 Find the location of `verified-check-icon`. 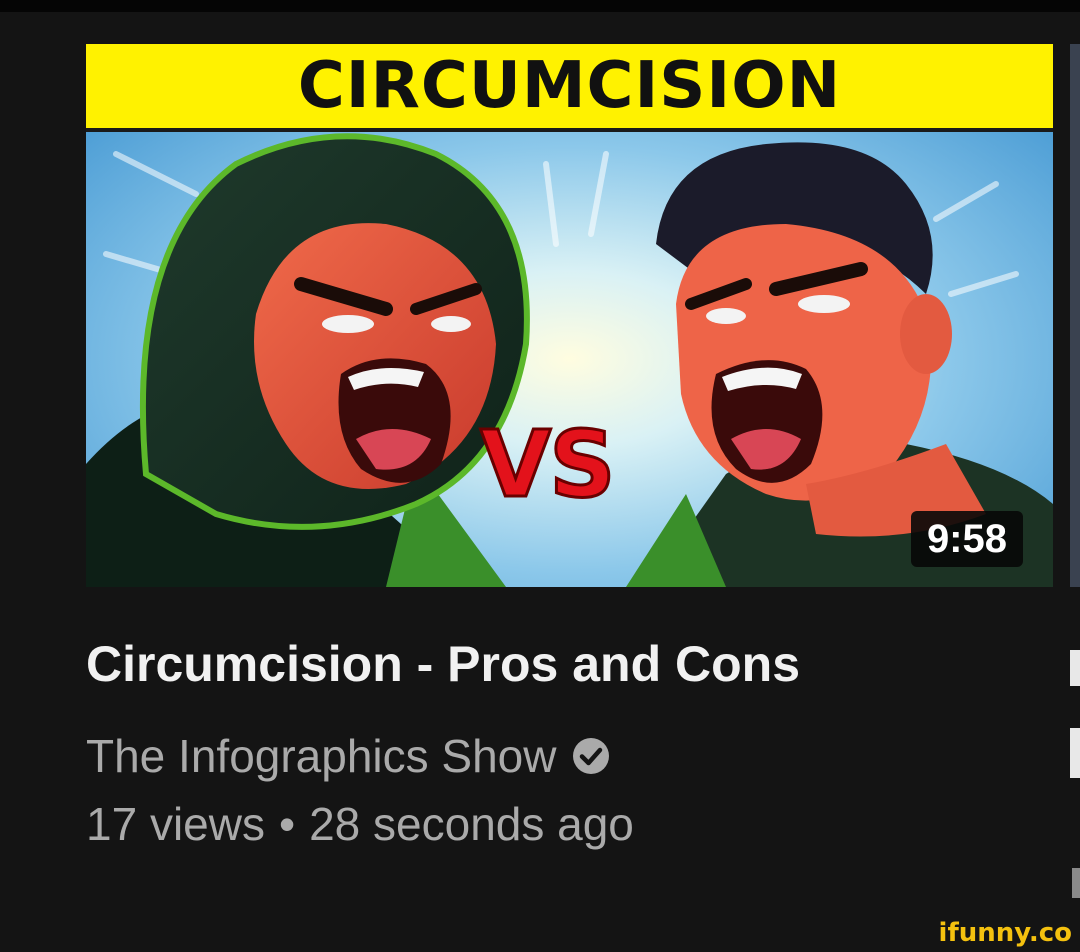

verified-check-icon is located at coordinates (590, 756).